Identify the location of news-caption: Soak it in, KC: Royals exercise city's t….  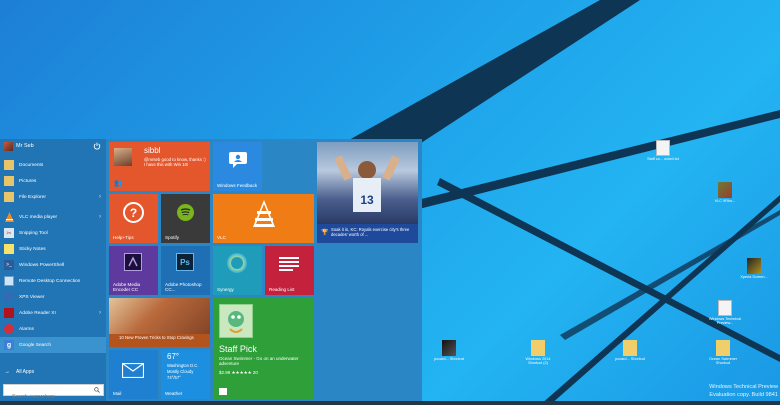
(370, 232).